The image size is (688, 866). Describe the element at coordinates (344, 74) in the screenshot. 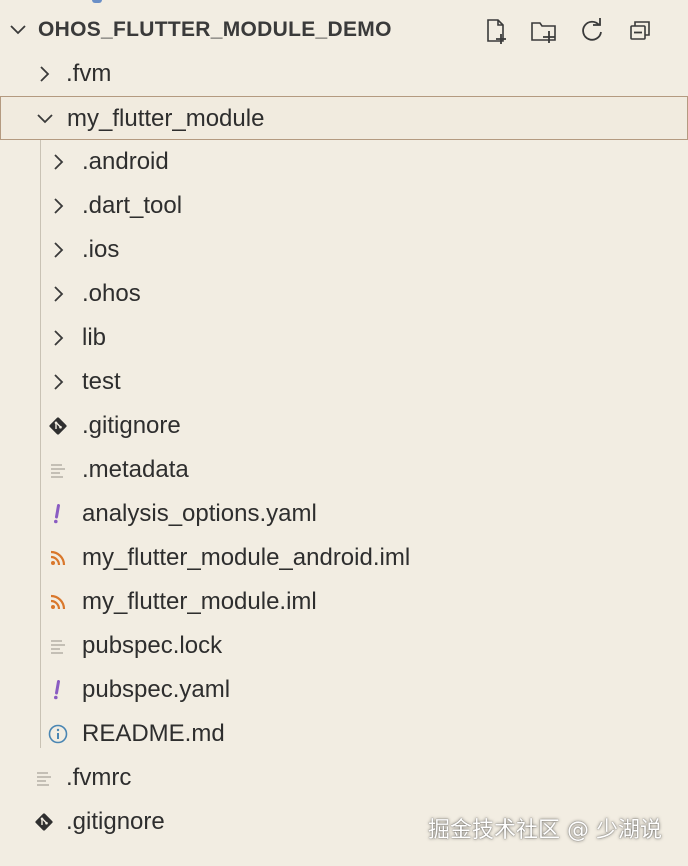

I see `folder-row: .fvm` at that location.